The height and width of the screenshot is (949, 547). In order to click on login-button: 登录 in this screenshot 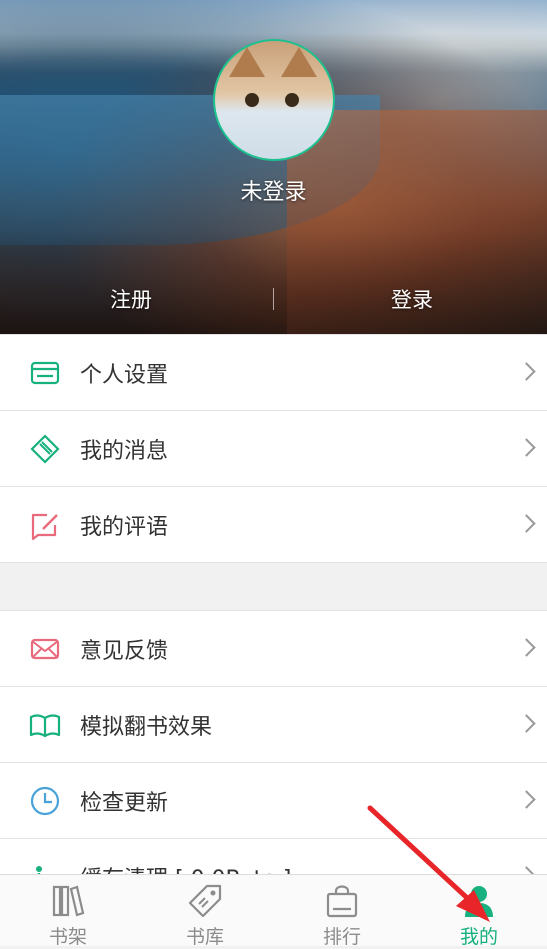, I will do `click(412, 299)`.